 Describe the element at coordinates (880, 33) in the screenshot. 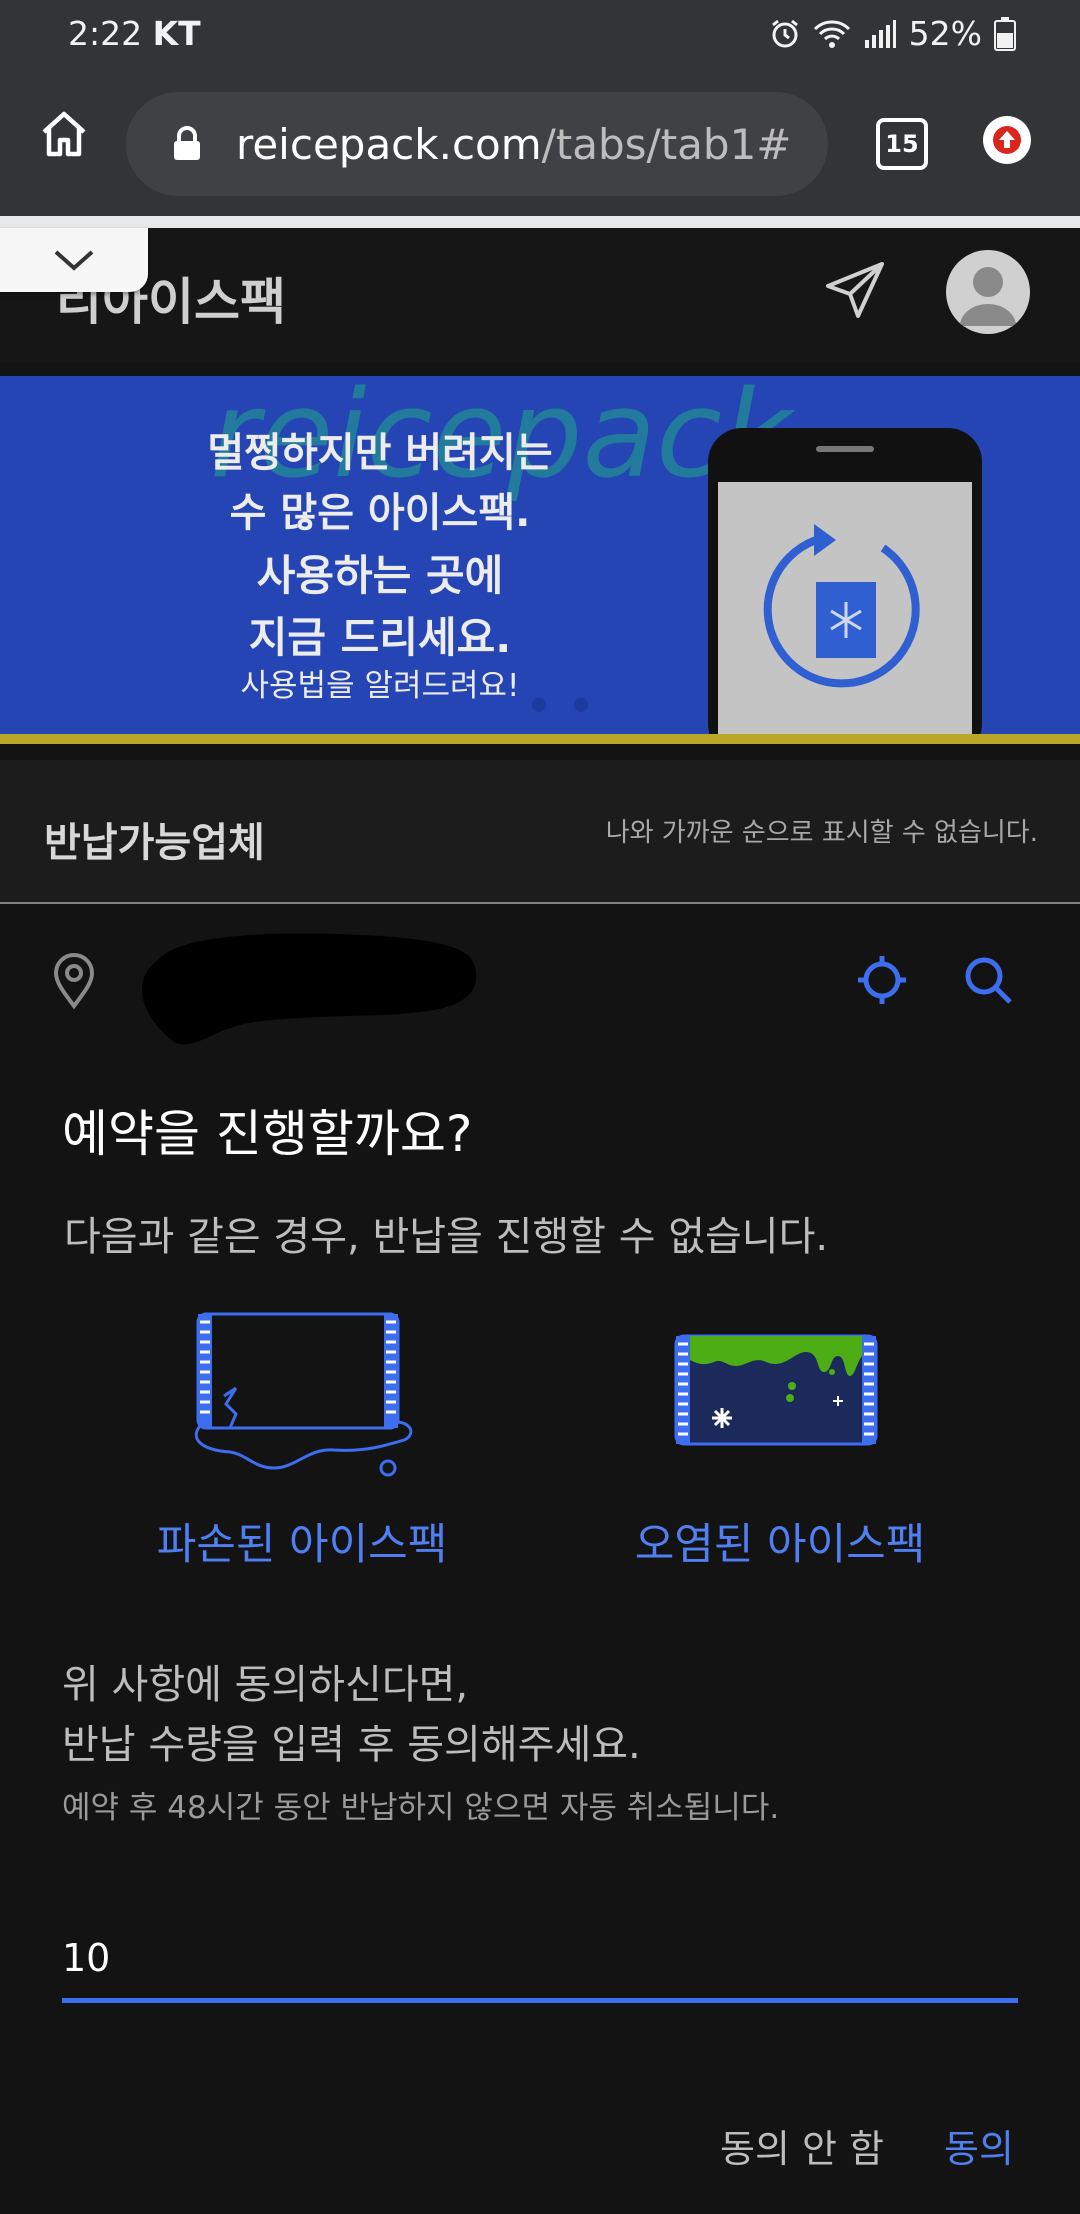

I see `signal-icon` at that location.